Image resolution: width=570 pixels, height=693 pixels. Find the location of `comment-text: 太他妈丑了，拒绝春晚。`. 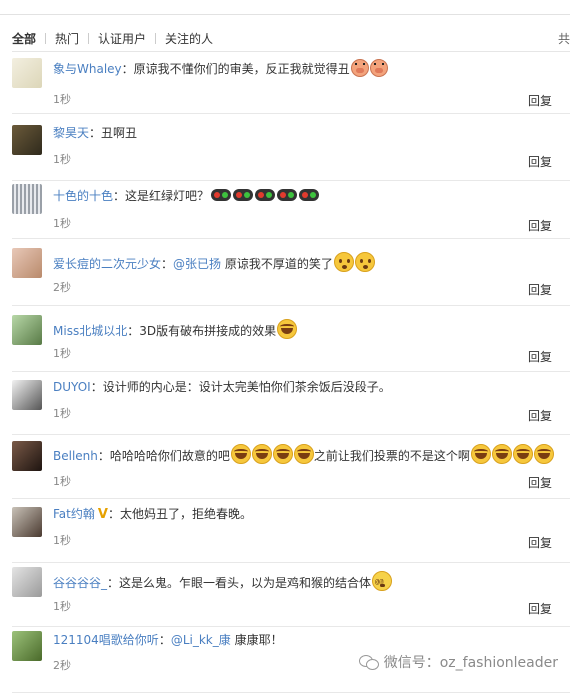

comment-text: 太他妈丑了，拒绝春晚。 is located at coordinates (185, 514).